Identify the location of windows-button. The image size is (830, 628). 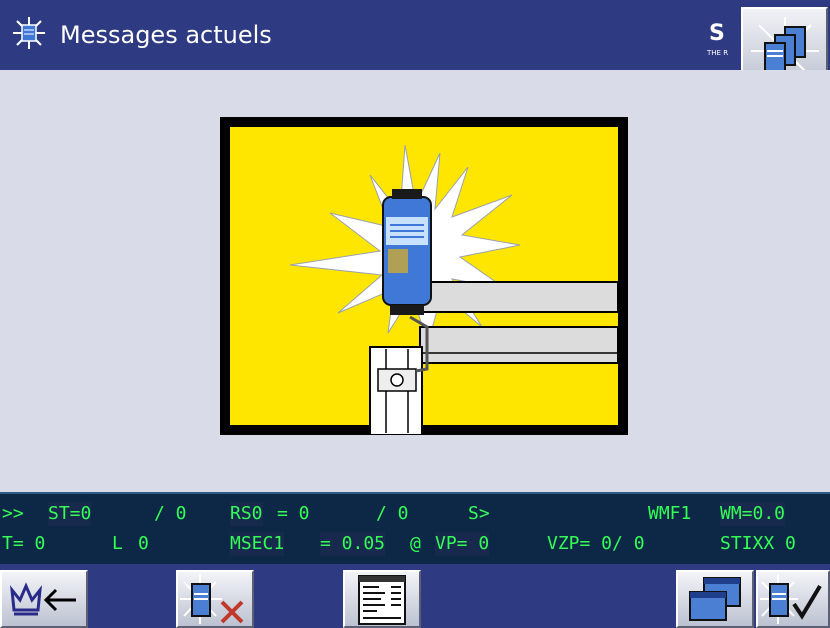
(715, 599).